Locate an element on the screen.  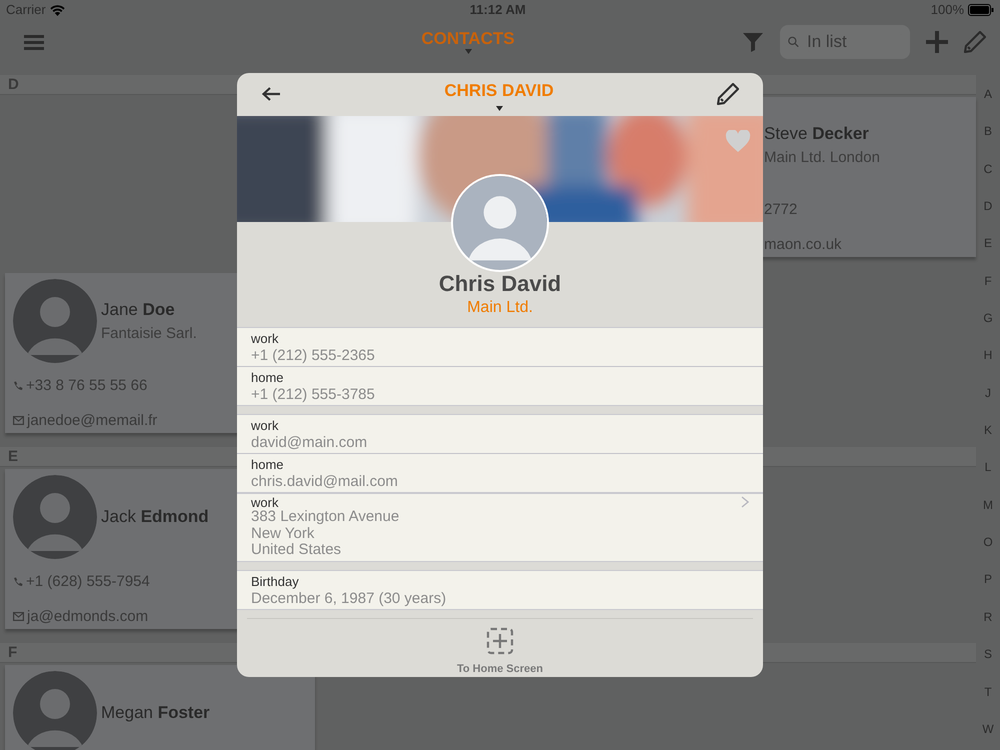
field-label: Birthday is located at coordinates (275, 582).